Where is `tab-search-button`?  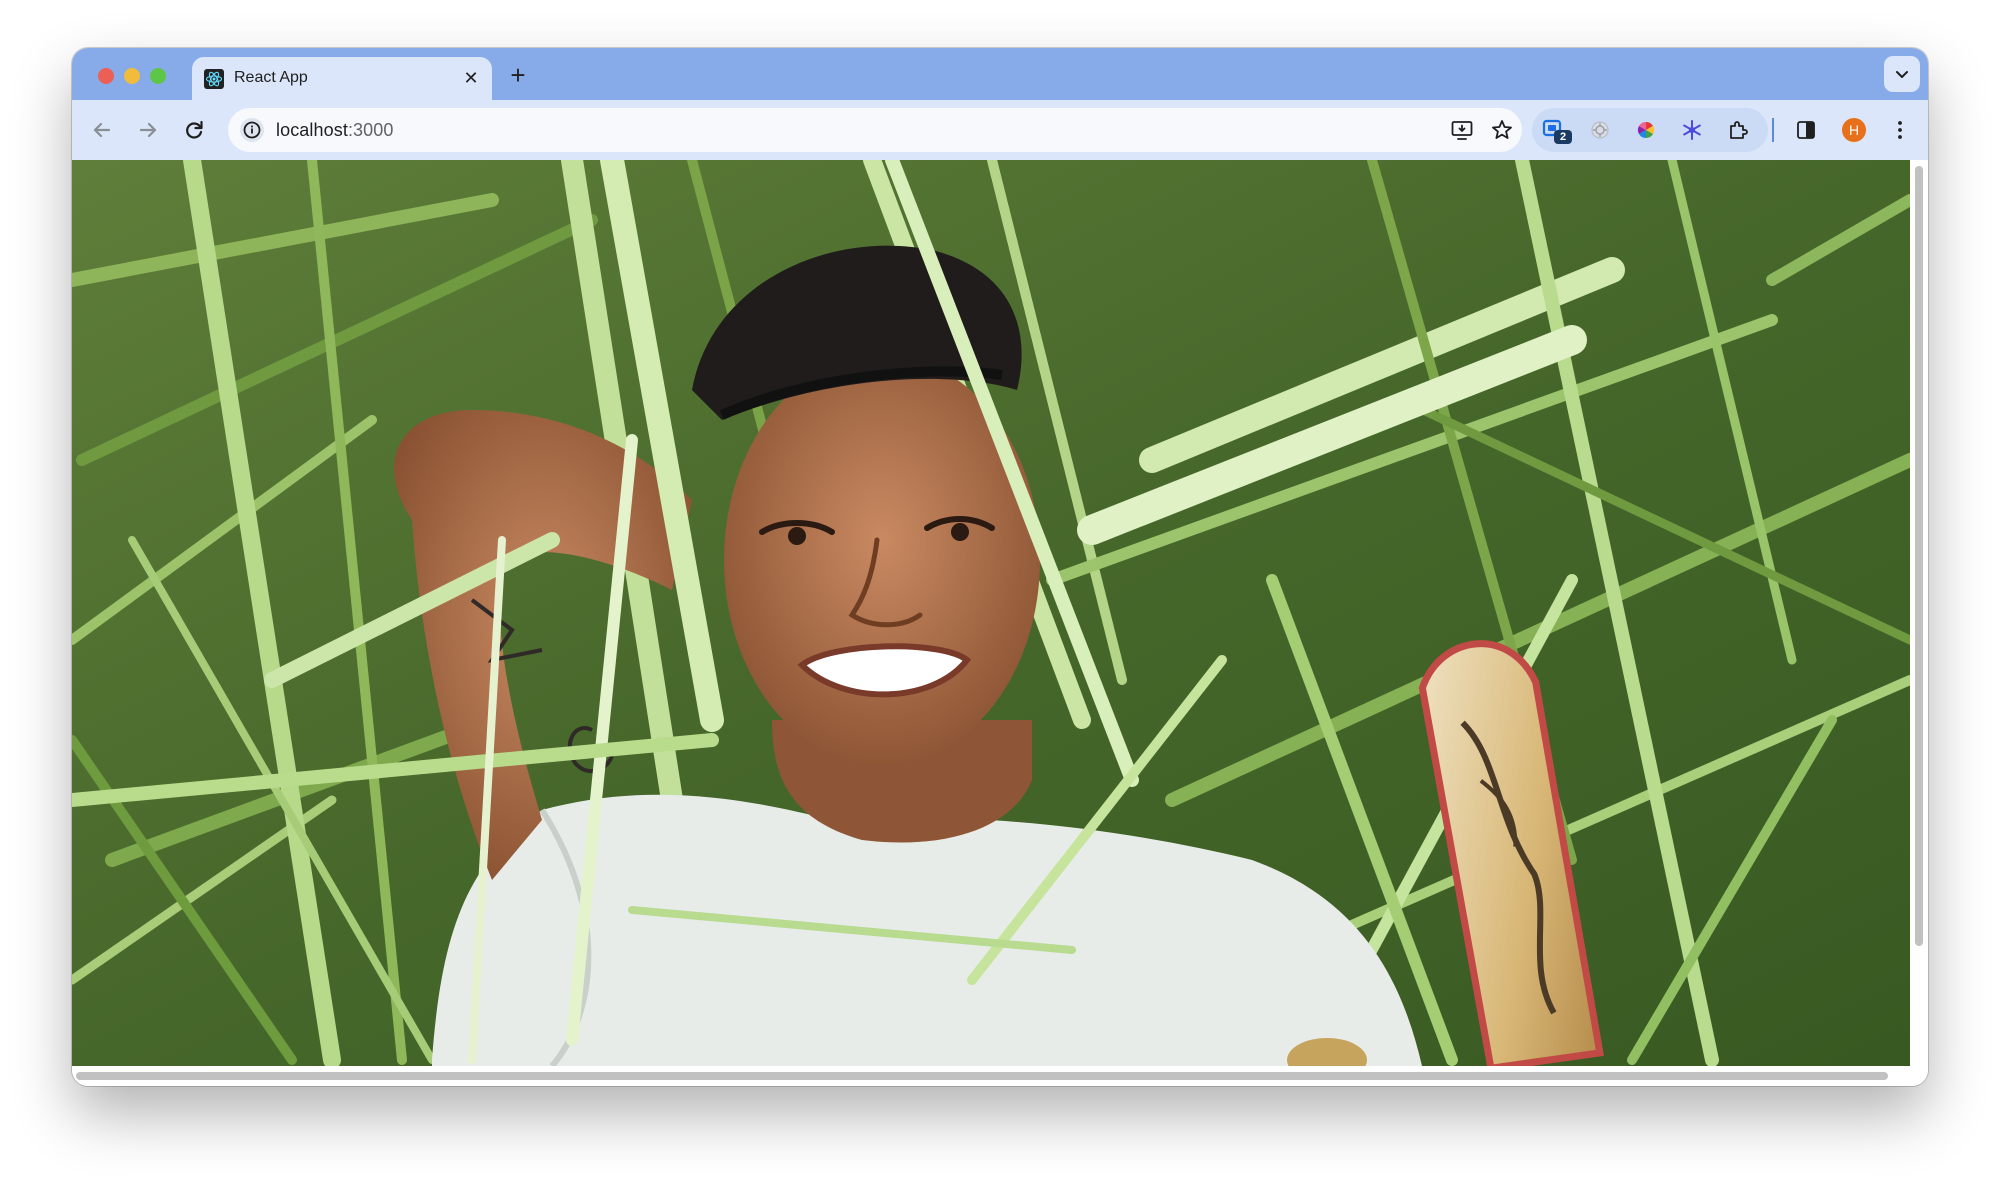
tab-search-button is located at coordinates (1902, 74).